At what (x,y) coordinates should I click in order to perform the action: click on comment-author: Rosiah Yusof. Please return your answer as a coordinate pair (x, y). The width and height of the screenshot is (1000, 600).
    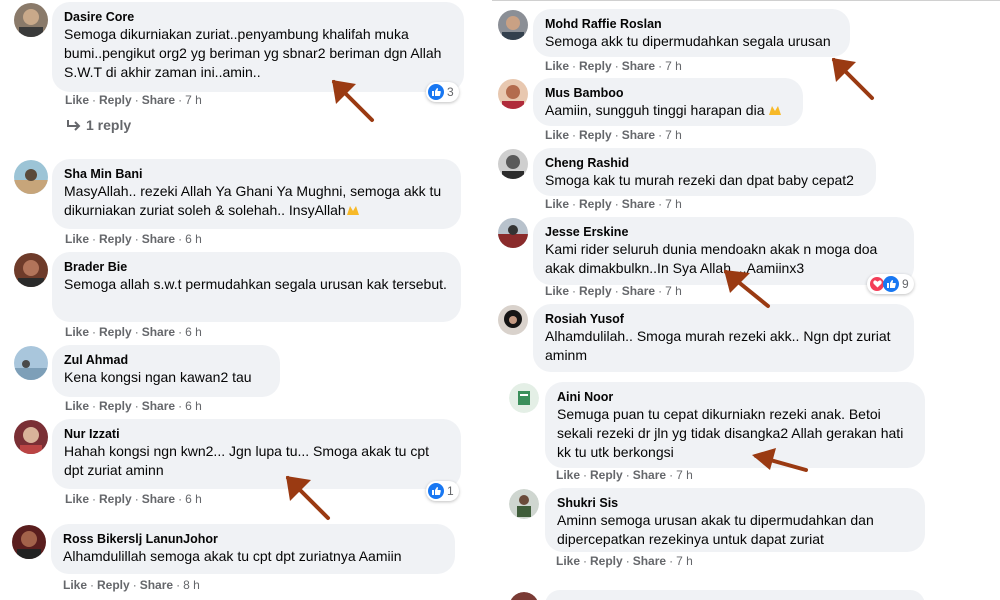
    Looking at the image, I should click on (723, 319).